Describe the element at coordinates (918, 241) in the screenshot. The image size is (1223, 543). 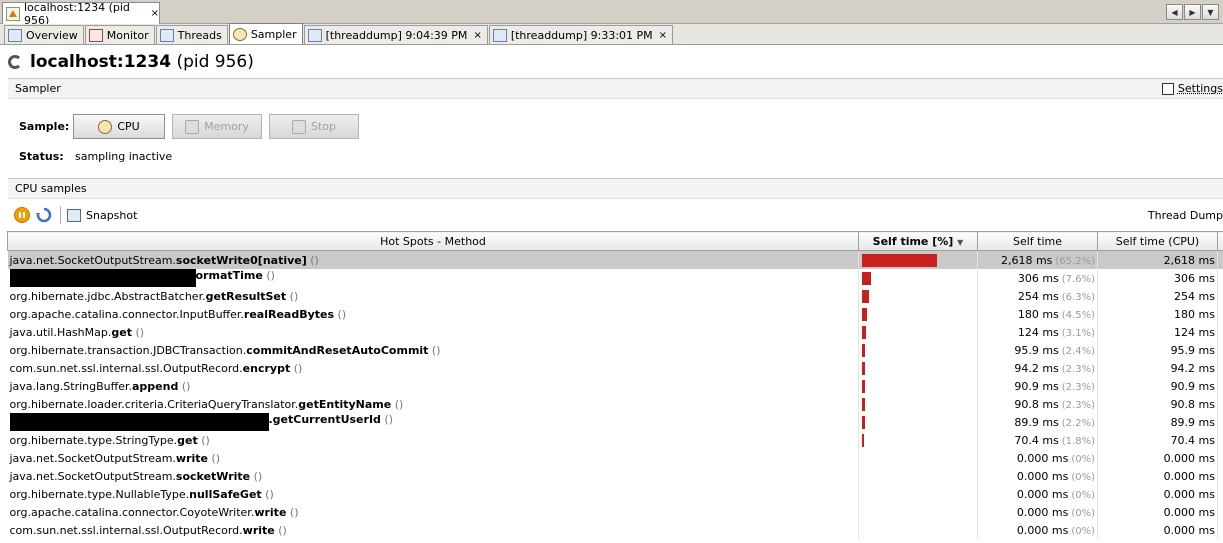
I see `column-header-self-time-percent: Self time [%] ▼` at that location.